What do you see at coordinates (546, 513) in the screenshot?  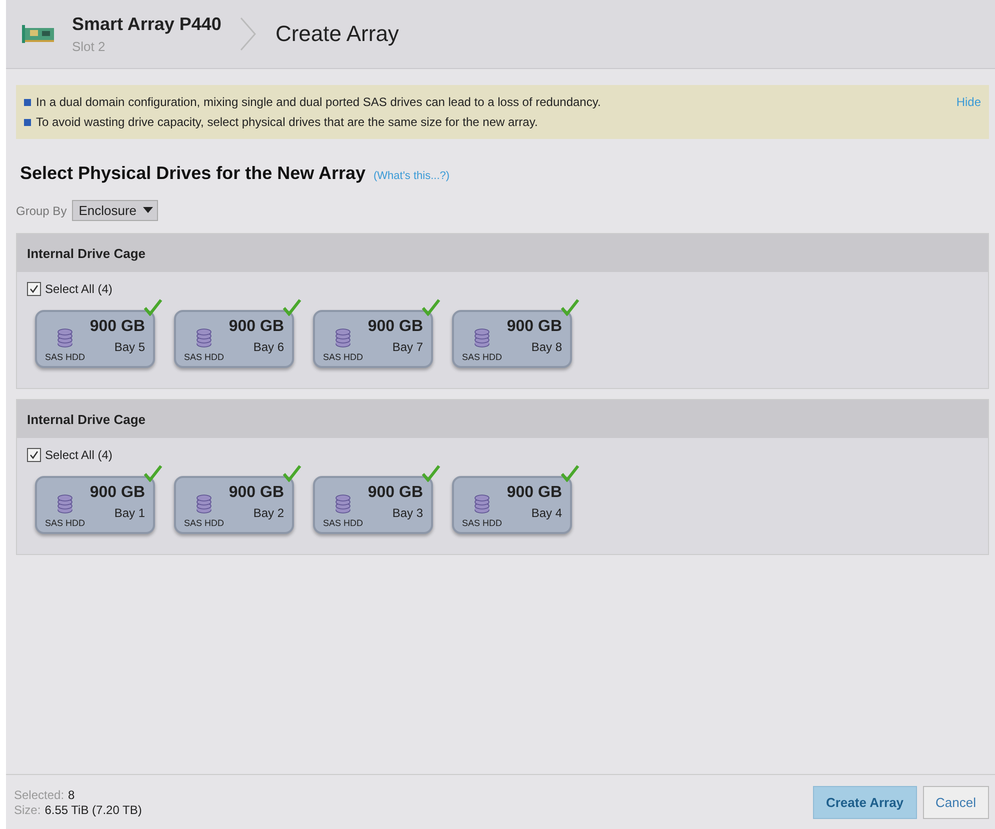 I see `bay-label: Bay 4` at bounding box center [546, 513].